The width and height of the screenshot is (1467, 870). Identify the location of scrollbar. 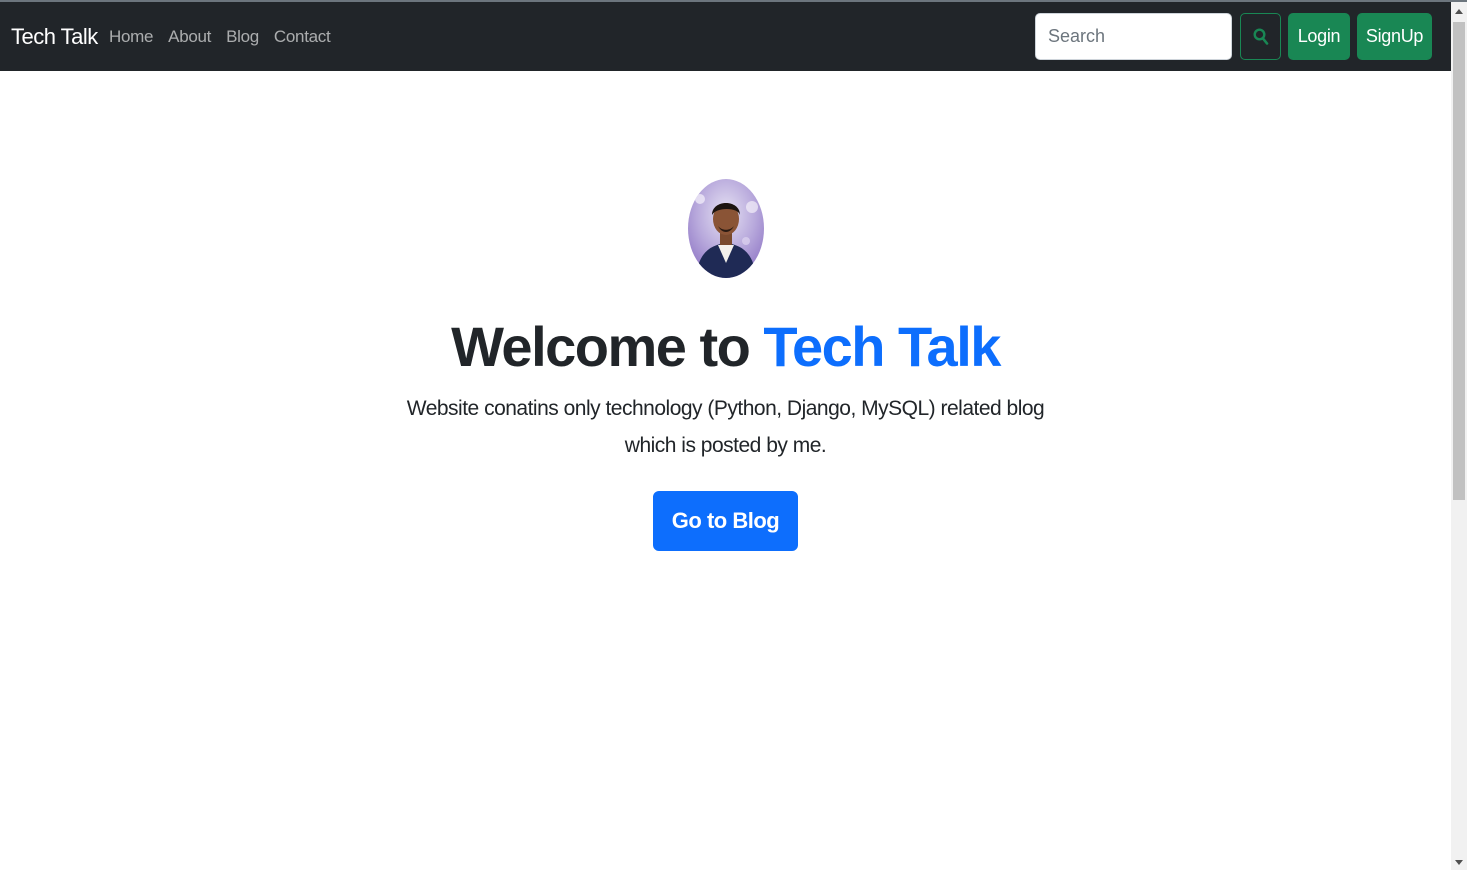
(1459, 436).